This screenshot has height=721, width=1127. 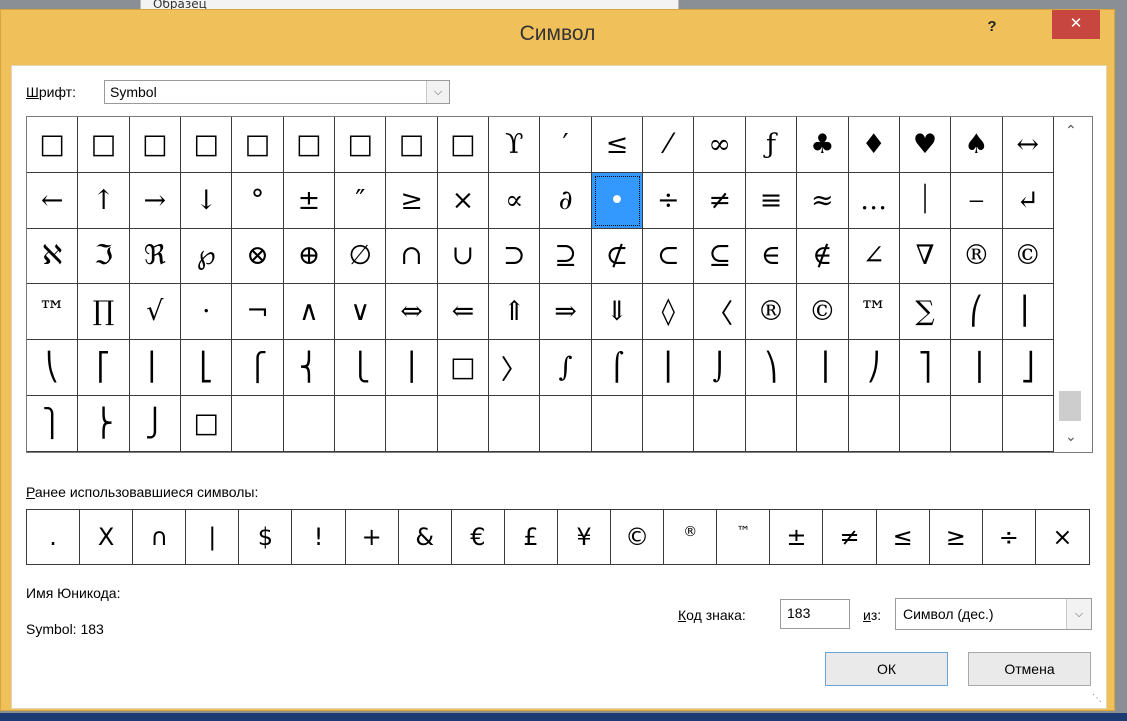 I want to click on symbol-cell: ∩, so click(x=412, y=256).